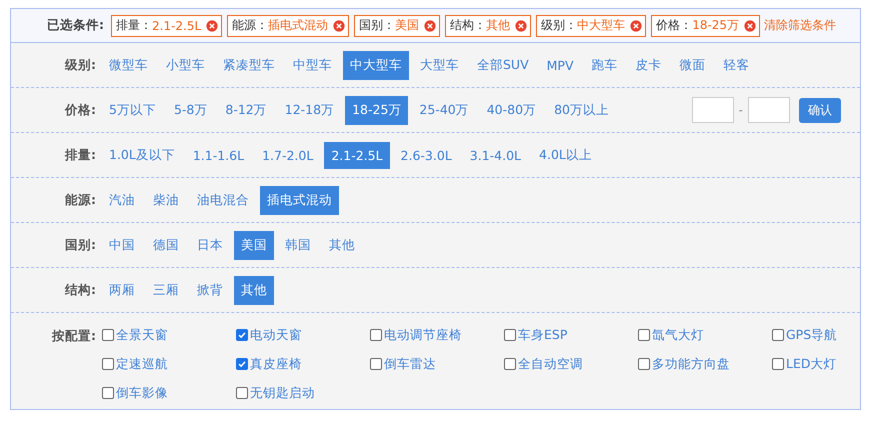 The height and width of the screenshot is (423, 870). Describe the element at coordinates (80, 65) in the screenshot. I see `filter-label: 级别:` at that location.